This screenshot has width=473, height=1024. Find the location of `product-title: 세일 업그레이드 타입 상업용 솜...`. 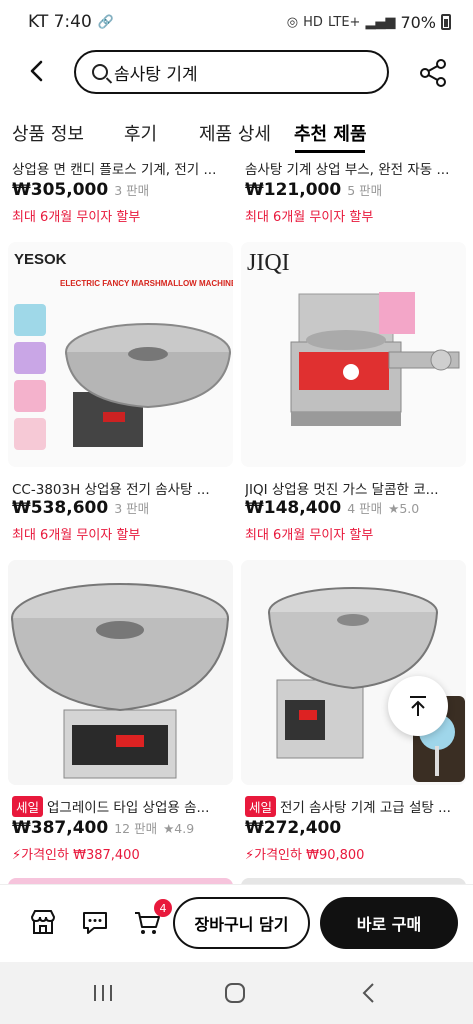

product-title: 세일 업그레이드 타입 상업용 솜... is located at coordinates (124, 806).